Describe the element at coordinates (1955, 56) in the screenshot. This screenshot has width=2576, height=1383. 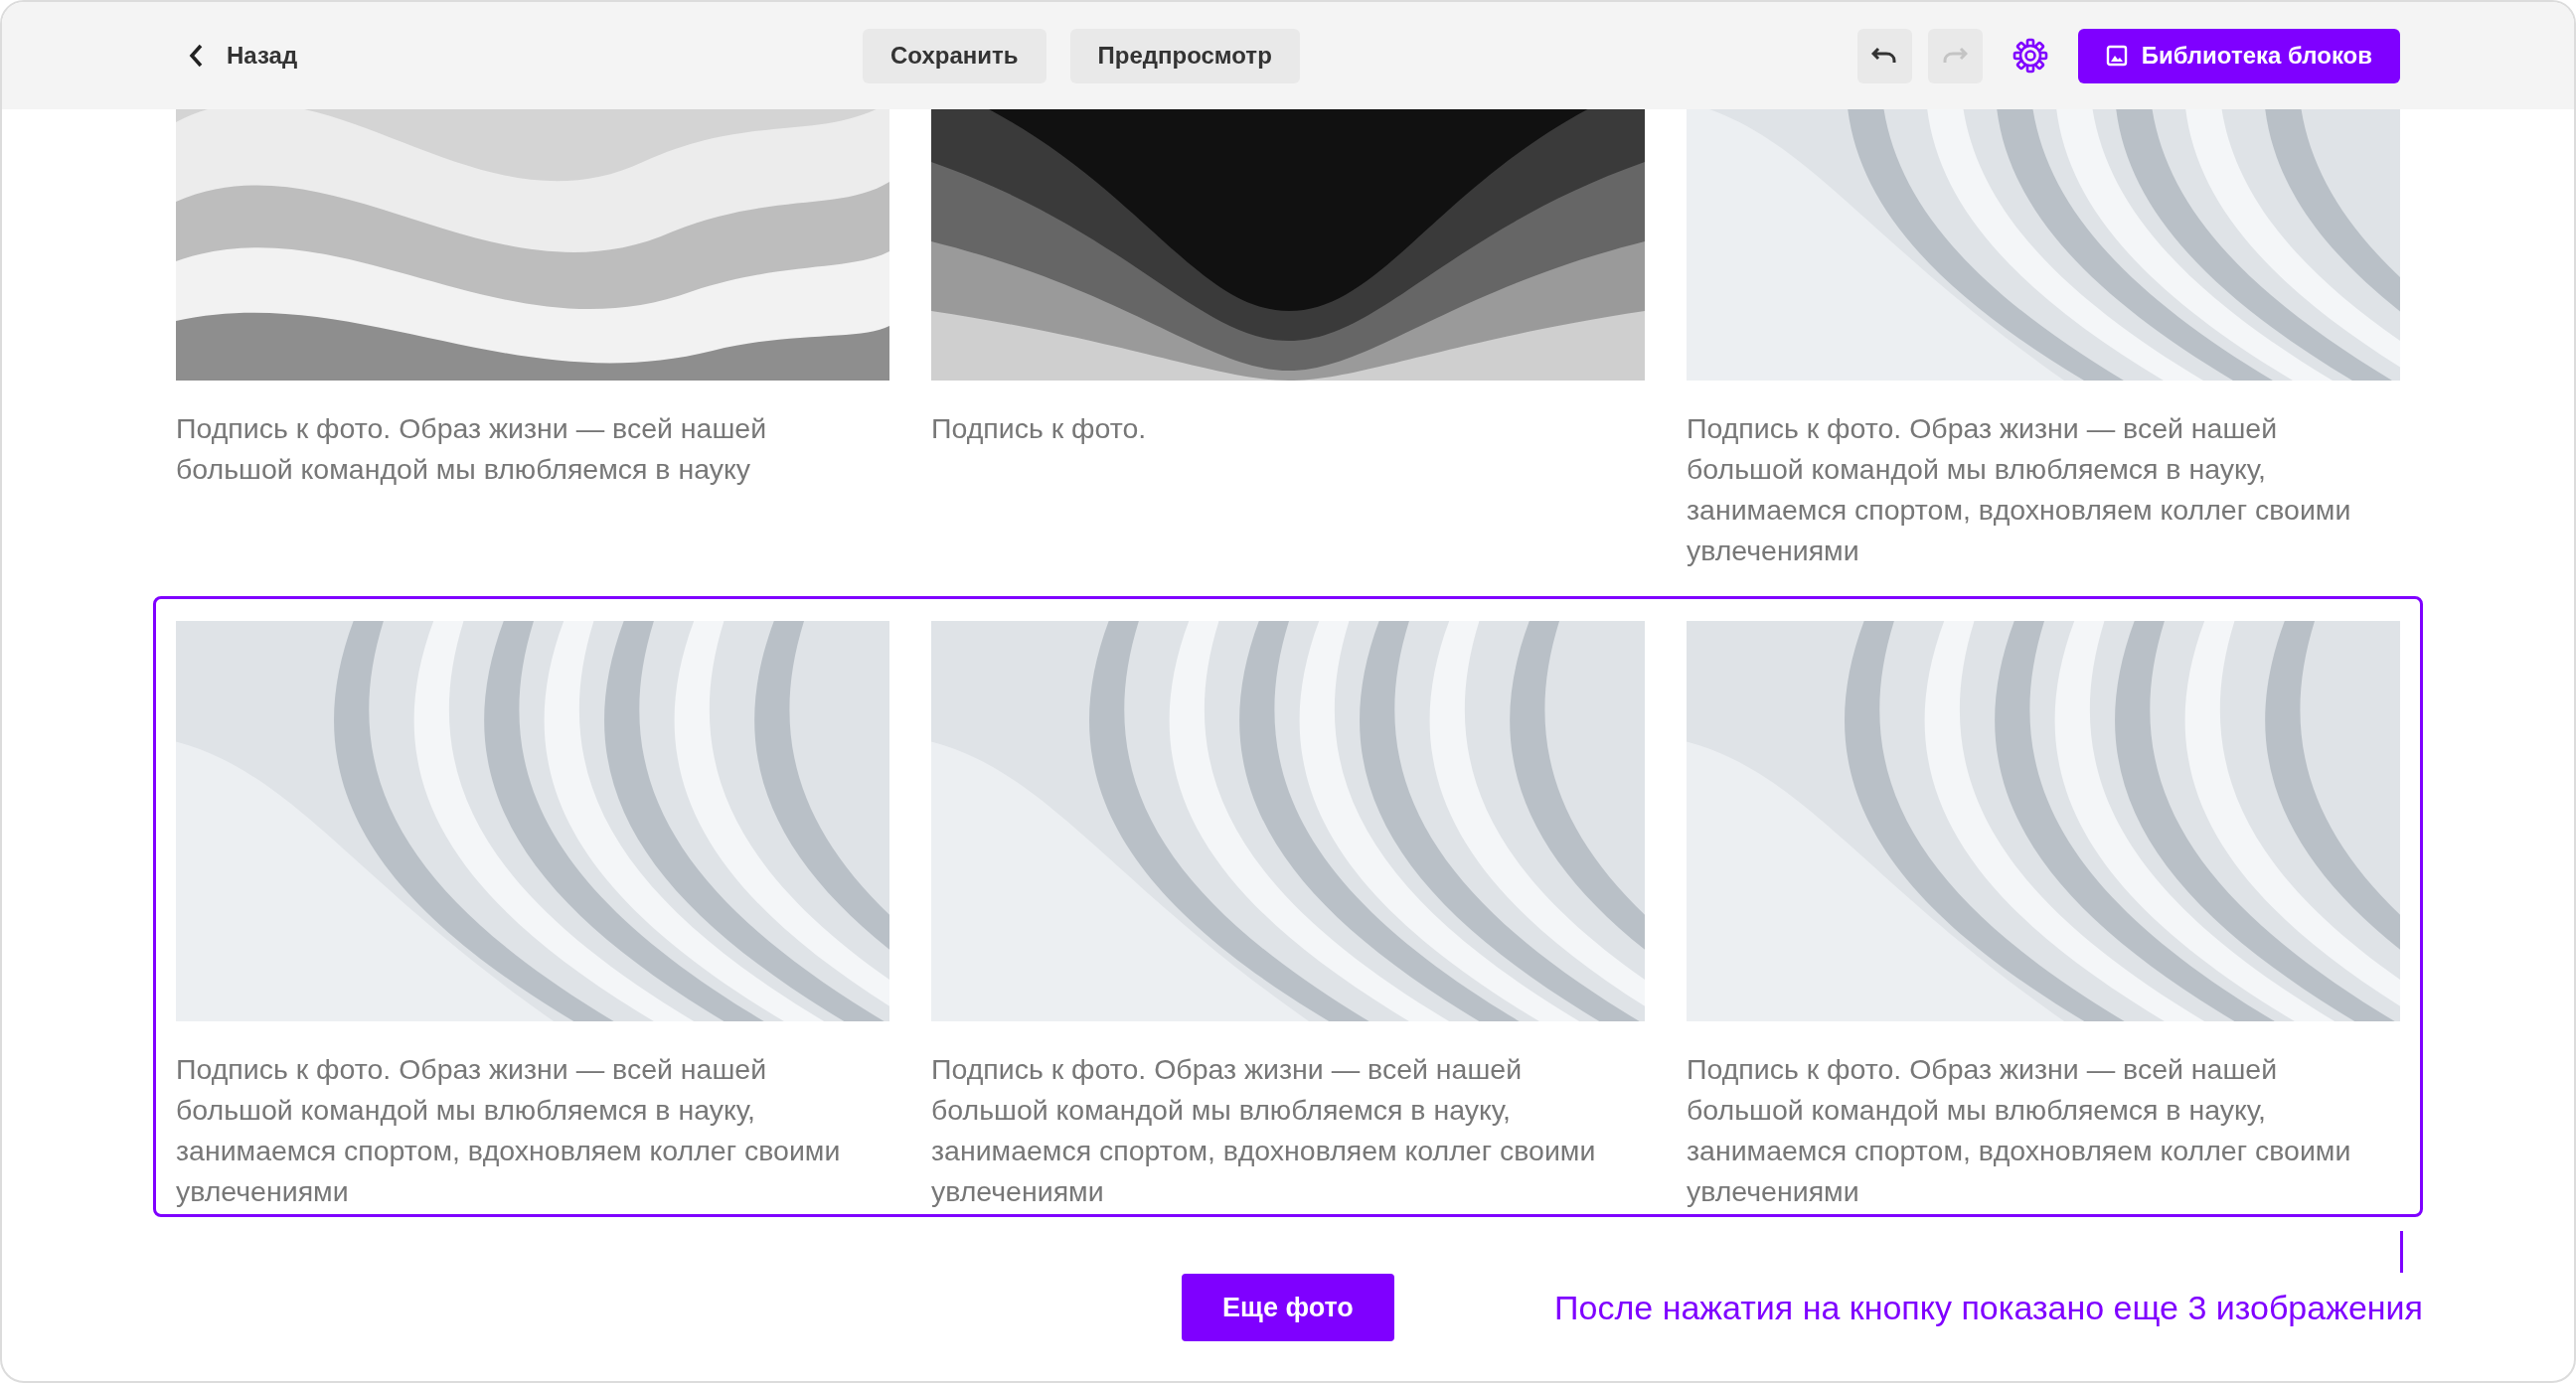
I see `redo-arrow-icon` at that location.